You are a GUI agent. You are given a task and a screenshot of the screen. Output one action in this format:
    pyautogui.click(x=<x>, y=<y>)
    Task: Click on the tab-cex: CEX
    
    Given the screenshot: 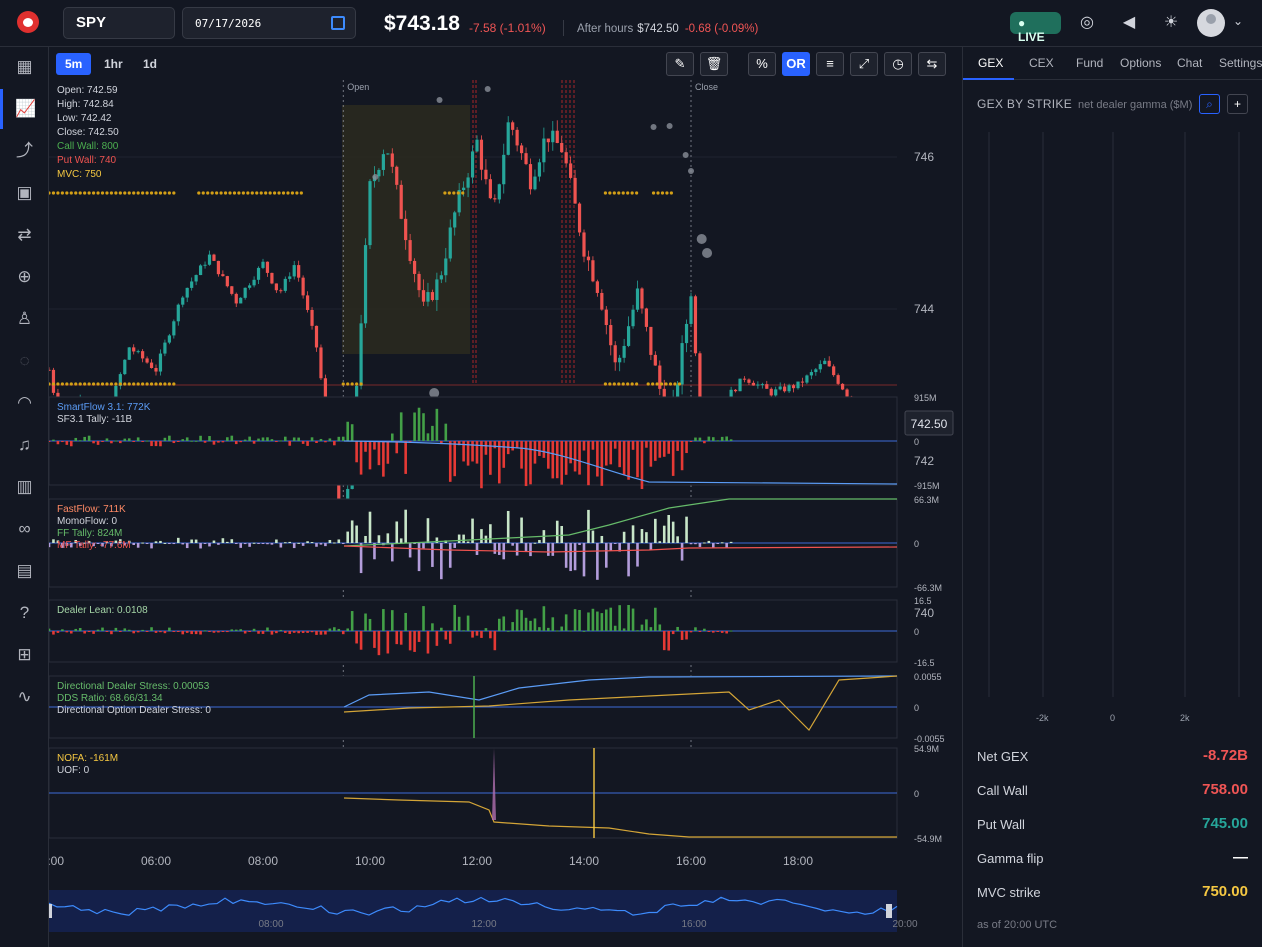 What is the action you would take?
    pyautogui.click(x=1041, y=63)
    